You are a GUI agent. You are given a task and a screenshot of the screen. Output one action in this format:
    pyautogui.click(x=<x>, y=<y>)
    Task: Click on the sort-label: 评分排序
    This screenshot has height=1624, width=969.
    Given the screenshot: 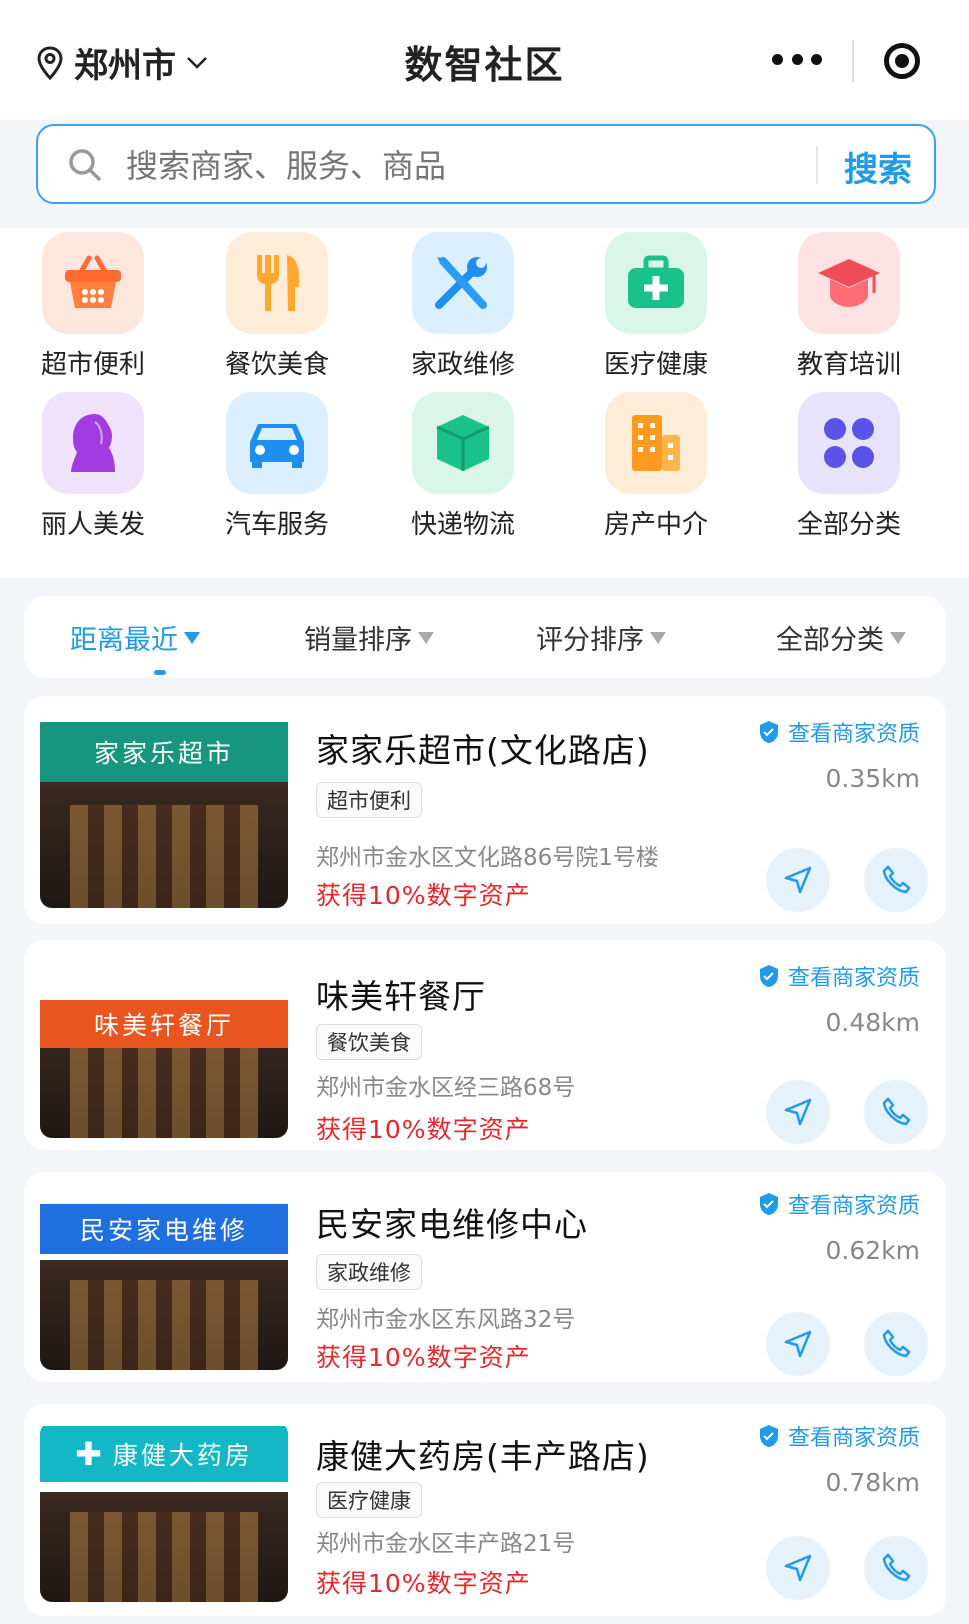 What is the action you would take?
    pyautogui.click(x=590, y=640)
    